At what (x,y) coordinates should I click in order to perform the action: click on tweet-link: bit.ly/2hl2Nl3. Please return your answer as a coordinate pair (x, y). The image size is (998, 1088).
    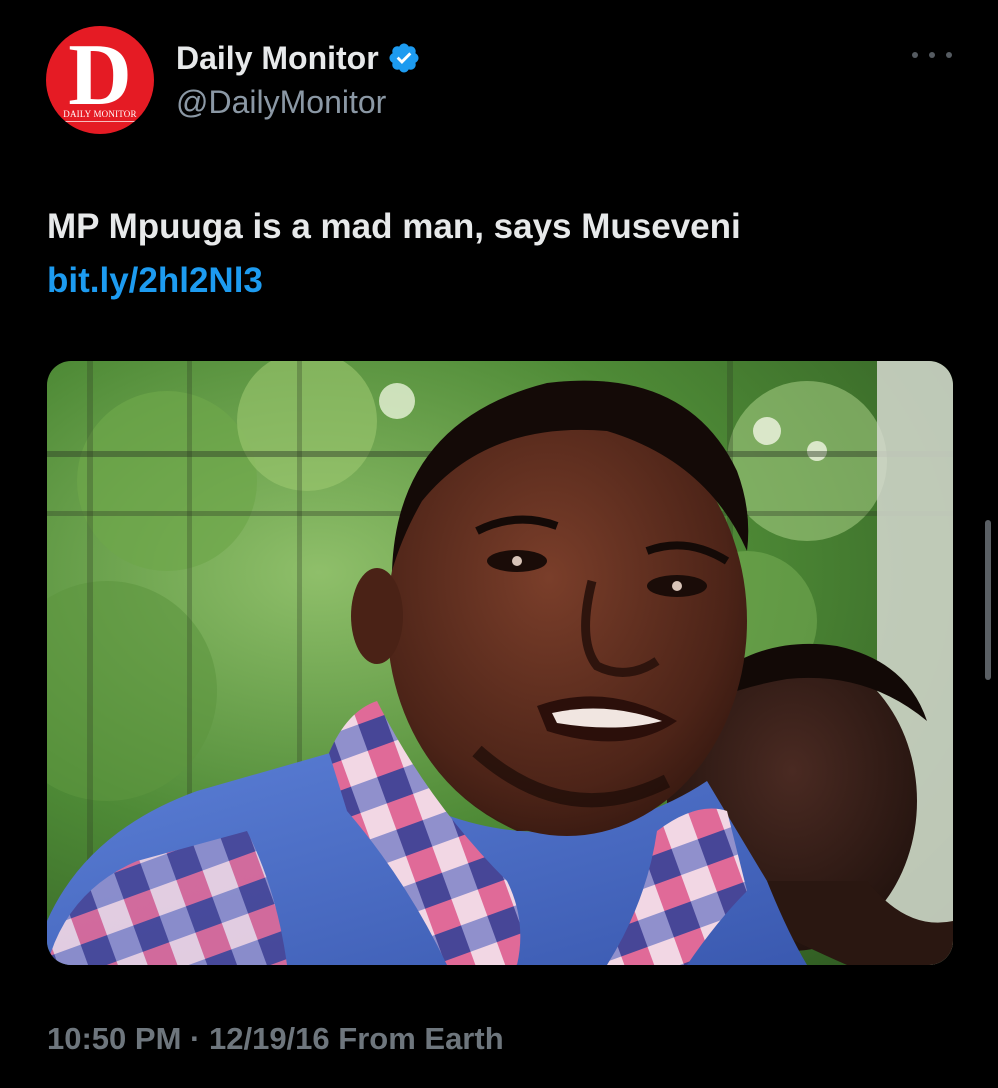
    Looking at the image, I should click on (497, 281).